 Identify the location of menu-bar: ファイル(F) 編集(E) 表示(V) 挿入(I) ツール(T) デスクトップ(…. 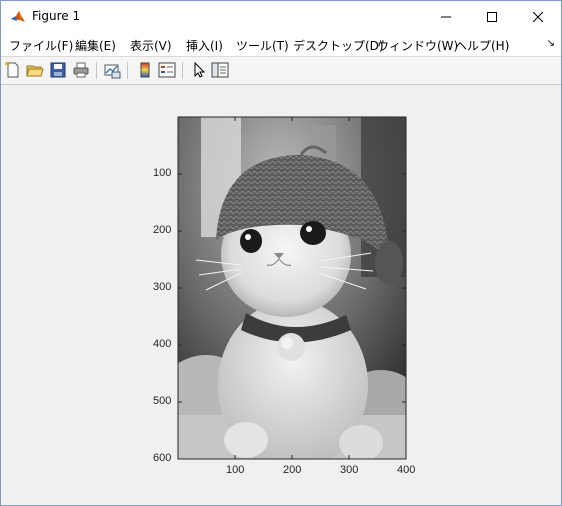
(281, 44).